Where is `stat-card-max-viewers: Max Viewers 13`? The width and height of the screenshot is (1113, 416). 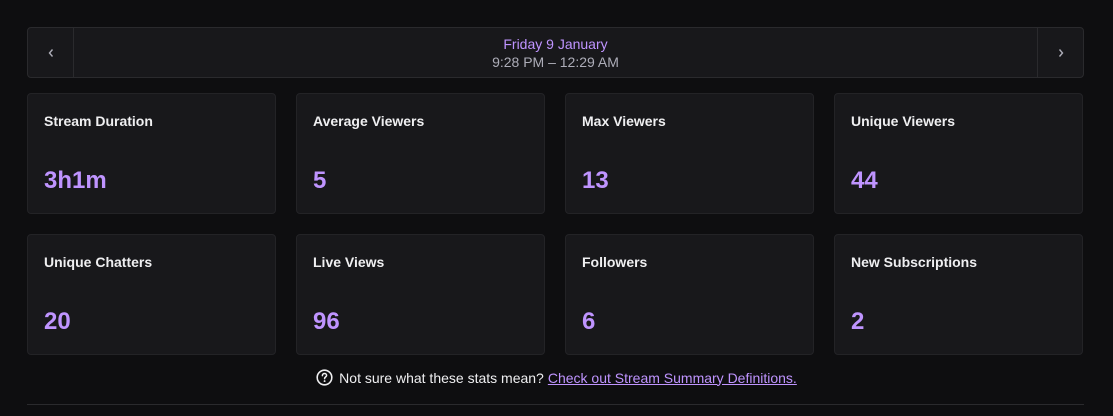 stat-card-max-viewers: Max Viewers 13 is located at coordinates (689, 153).